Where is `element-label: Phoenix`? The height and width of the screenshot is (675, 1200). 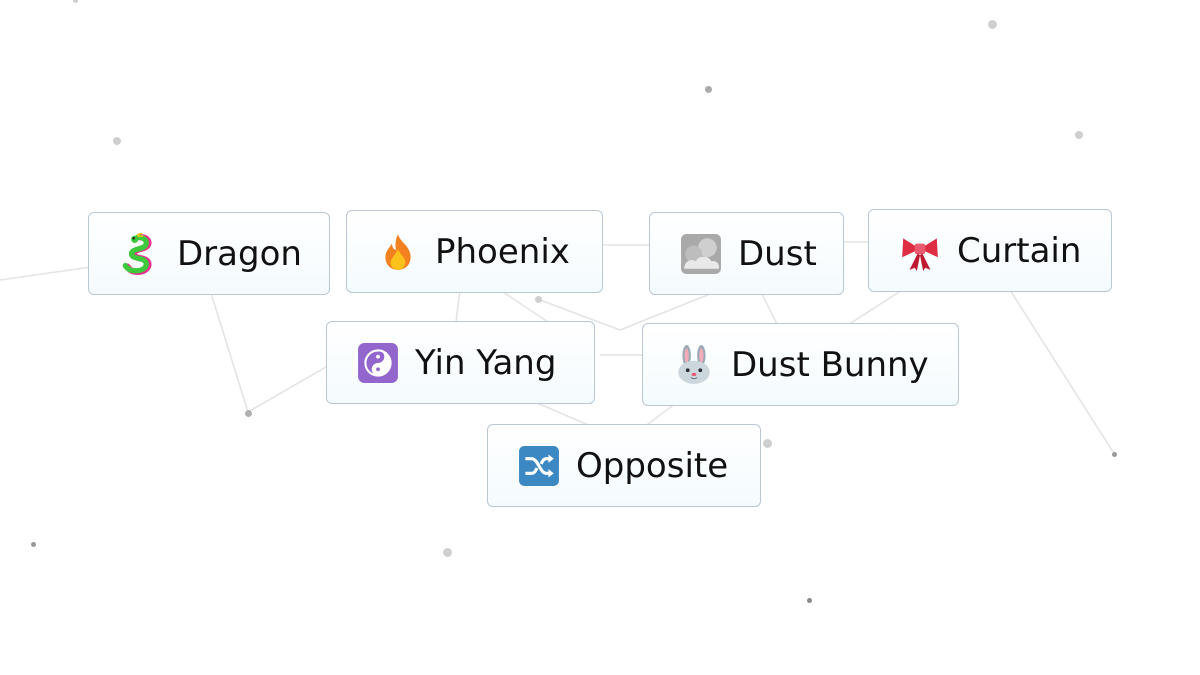 element-label: Phoenix is located at coordinates (502, 251).